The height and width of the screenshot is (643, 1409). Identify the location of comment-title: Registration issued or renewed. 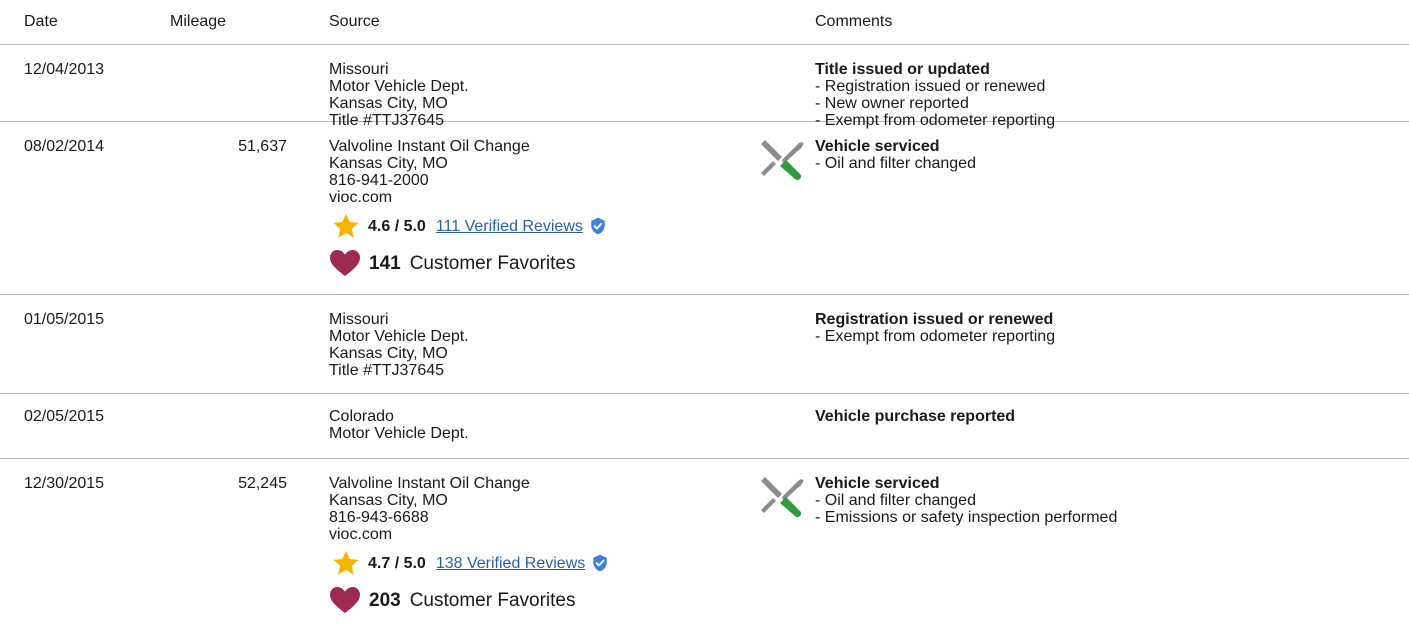
(934, 319).